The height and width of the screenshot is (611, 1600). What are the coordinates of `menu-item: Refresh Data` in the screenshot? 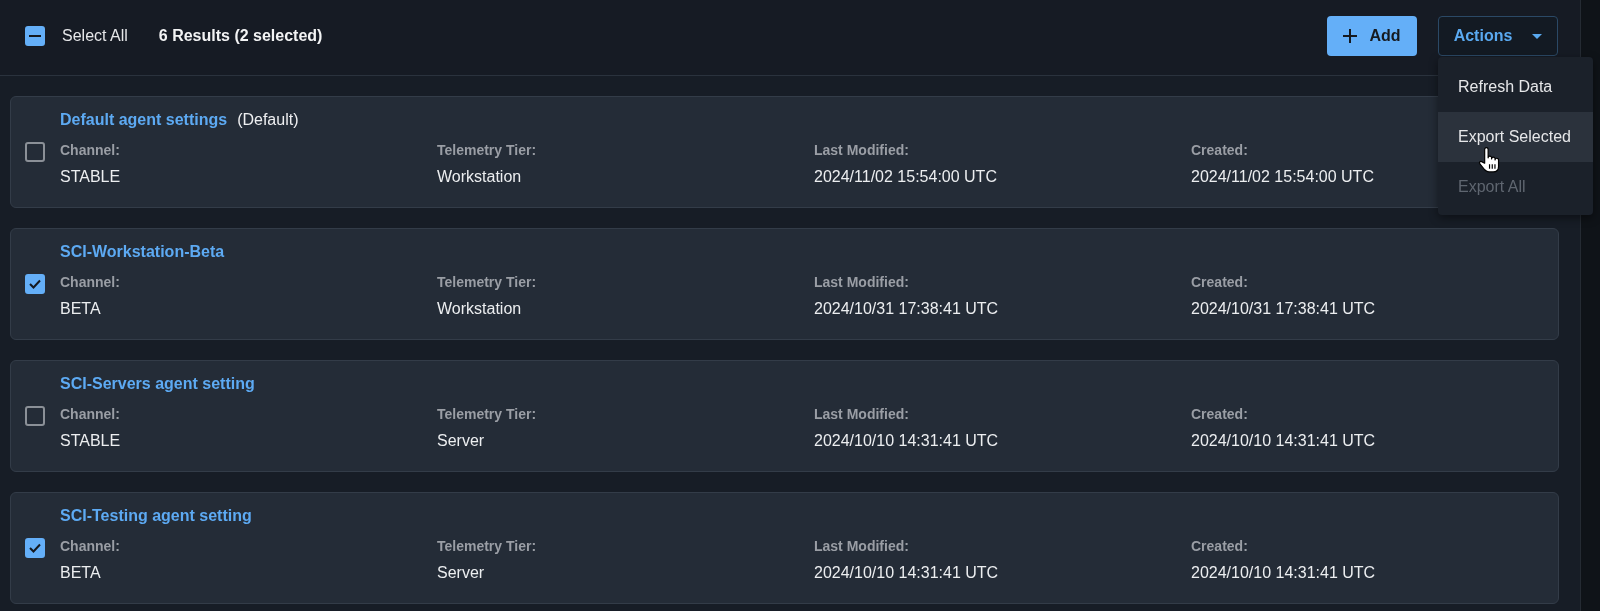 It's located at (1515, 87).